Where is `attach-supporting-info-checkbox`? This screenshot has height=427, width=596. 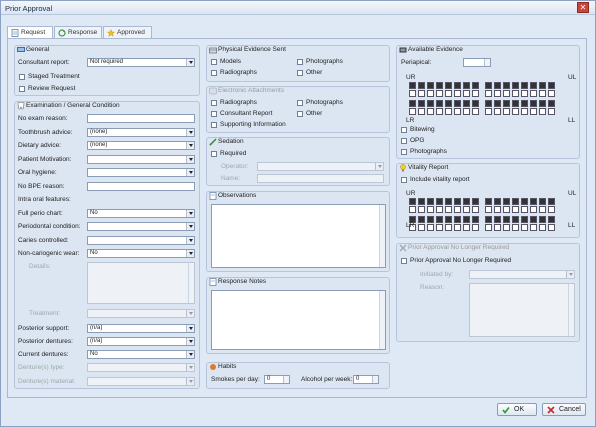 attach-supporting-info-checkbox is located at coordinates (214, 125).